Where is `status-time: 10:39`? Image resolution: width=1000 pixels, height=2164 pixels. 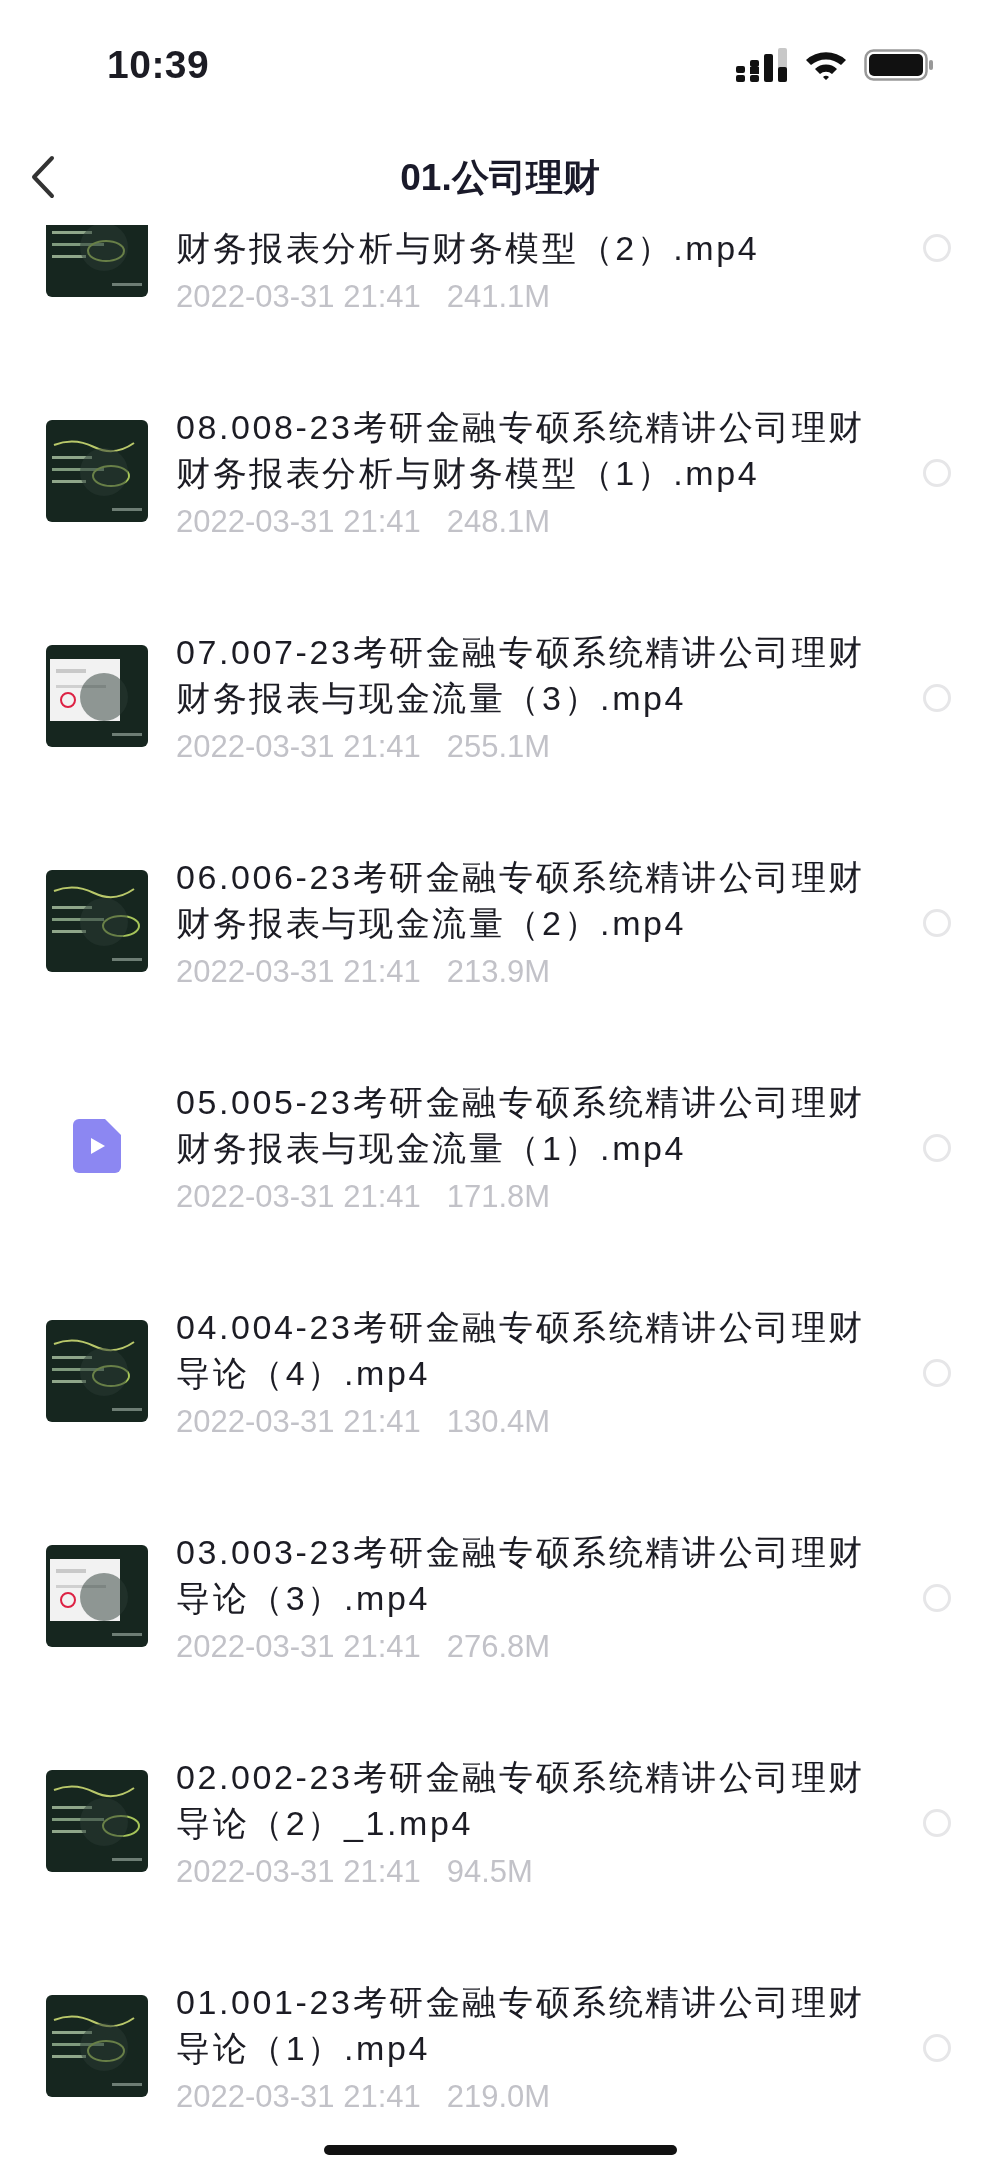 status-time: 10:39 is located at coordinates (158, 65).